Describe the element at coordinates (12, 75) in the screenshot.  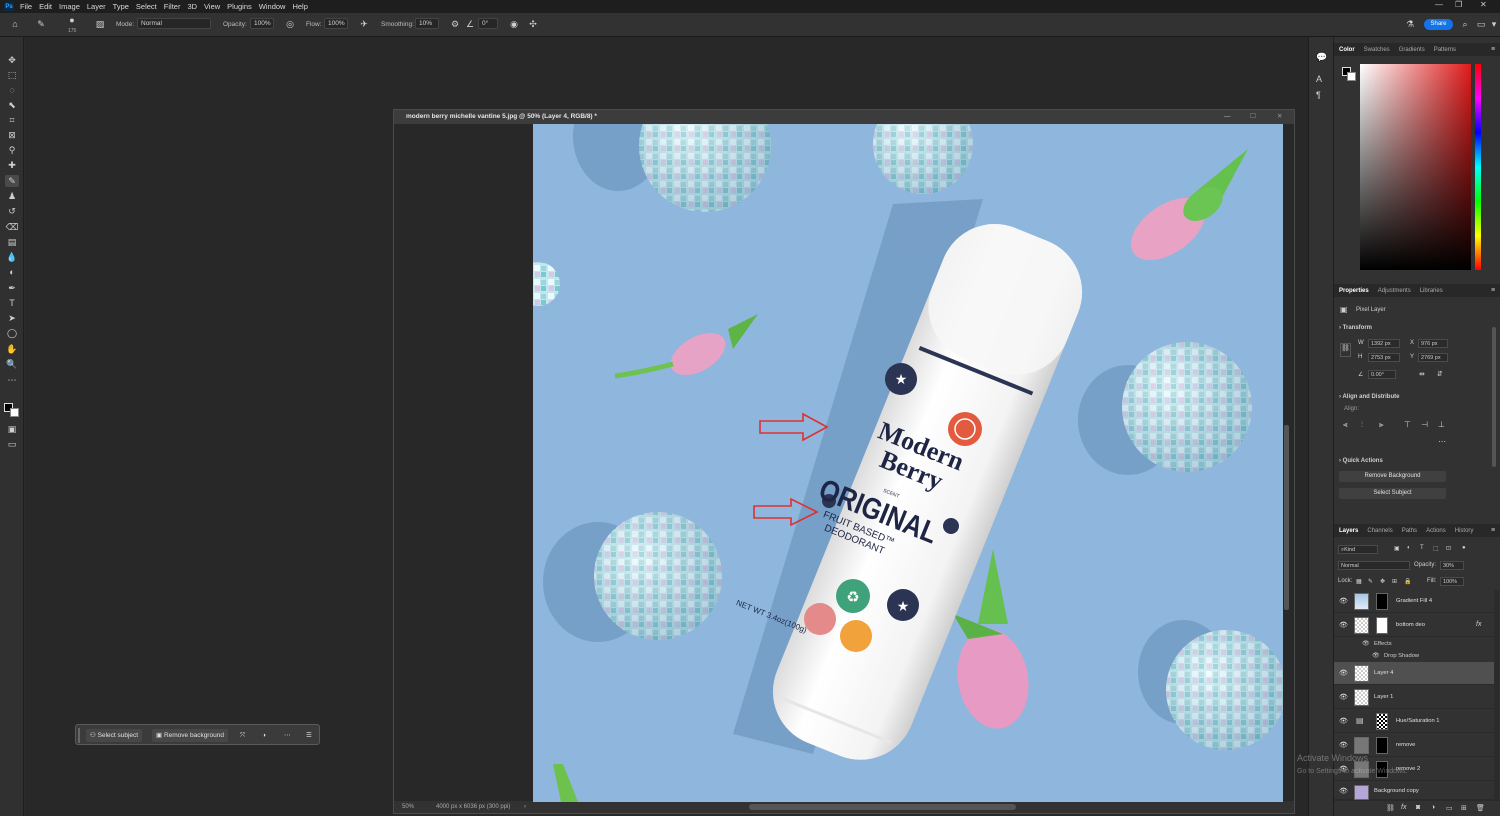
I see `marquee-tool-icon: ⬚` at that location.